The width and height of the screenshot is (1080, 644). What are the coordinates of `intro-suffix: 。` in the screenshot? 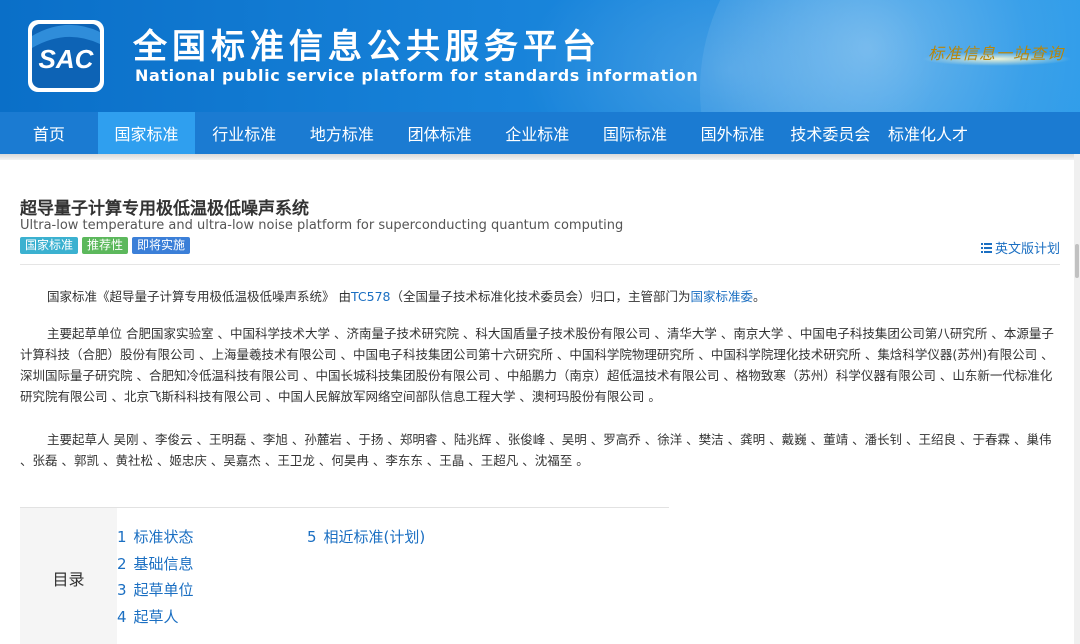 It's located at (759, 296).